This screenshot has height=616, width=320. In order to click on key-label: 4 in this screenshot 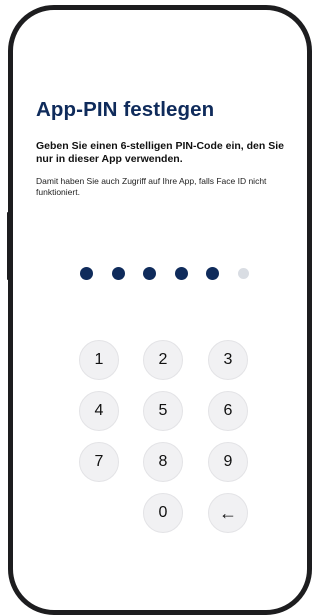, I will do `click(99, 410)`.